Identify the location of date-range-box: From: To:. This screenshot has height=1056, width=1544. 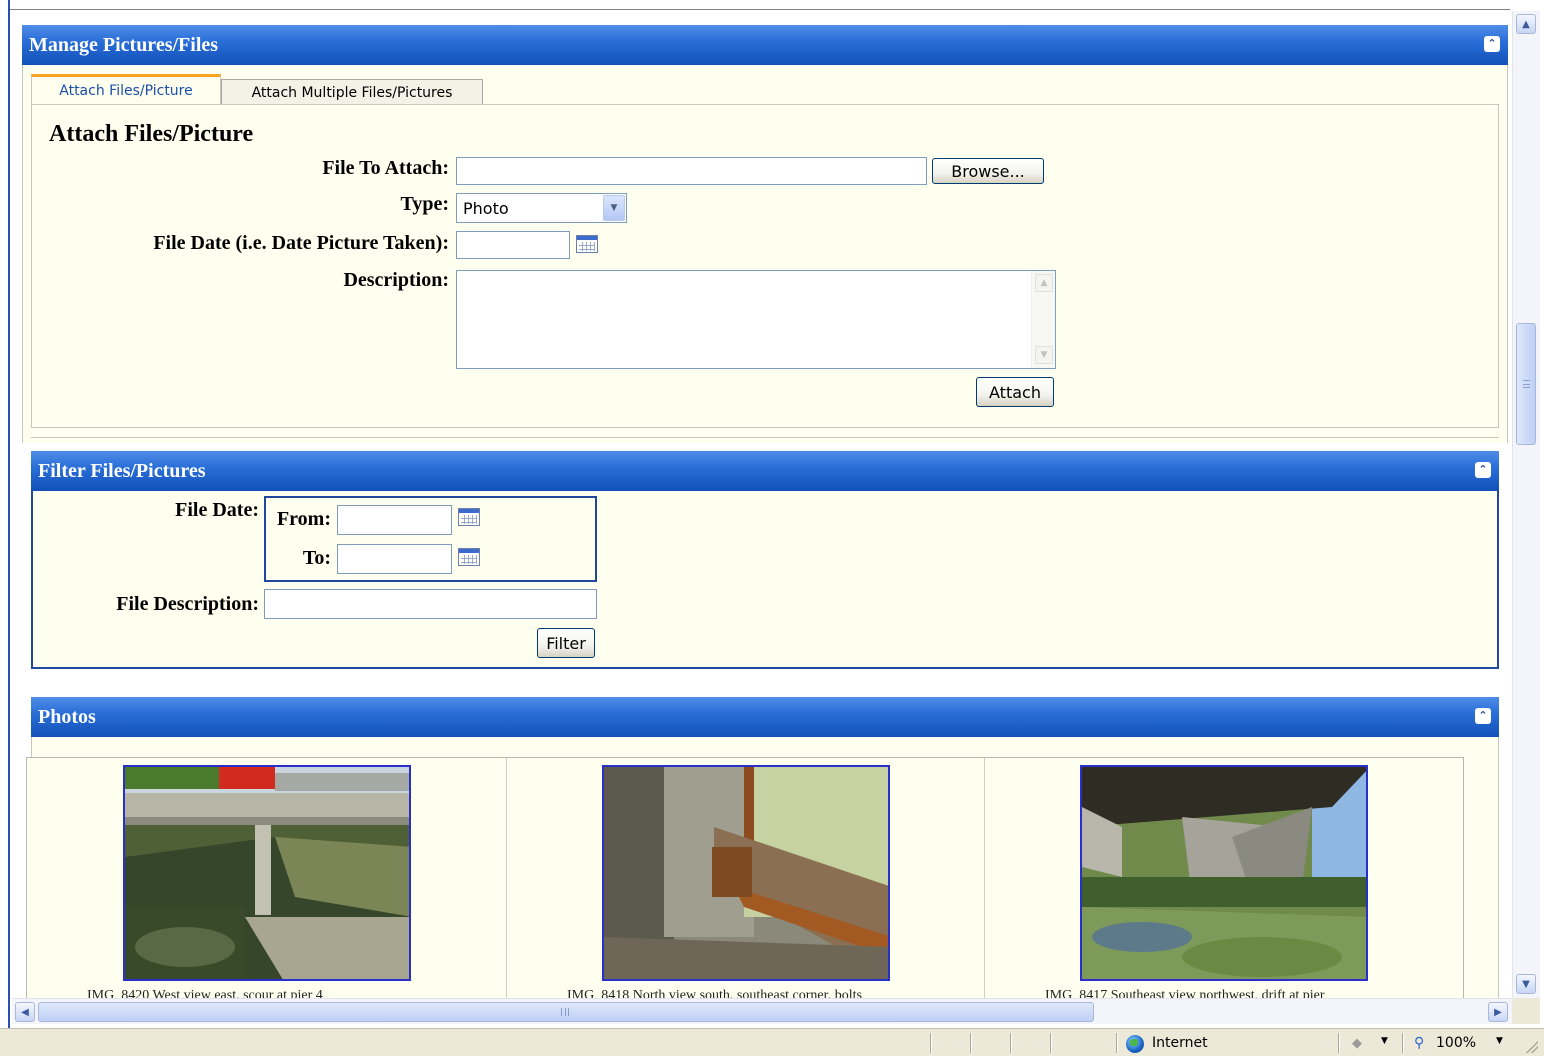
(430, 539).